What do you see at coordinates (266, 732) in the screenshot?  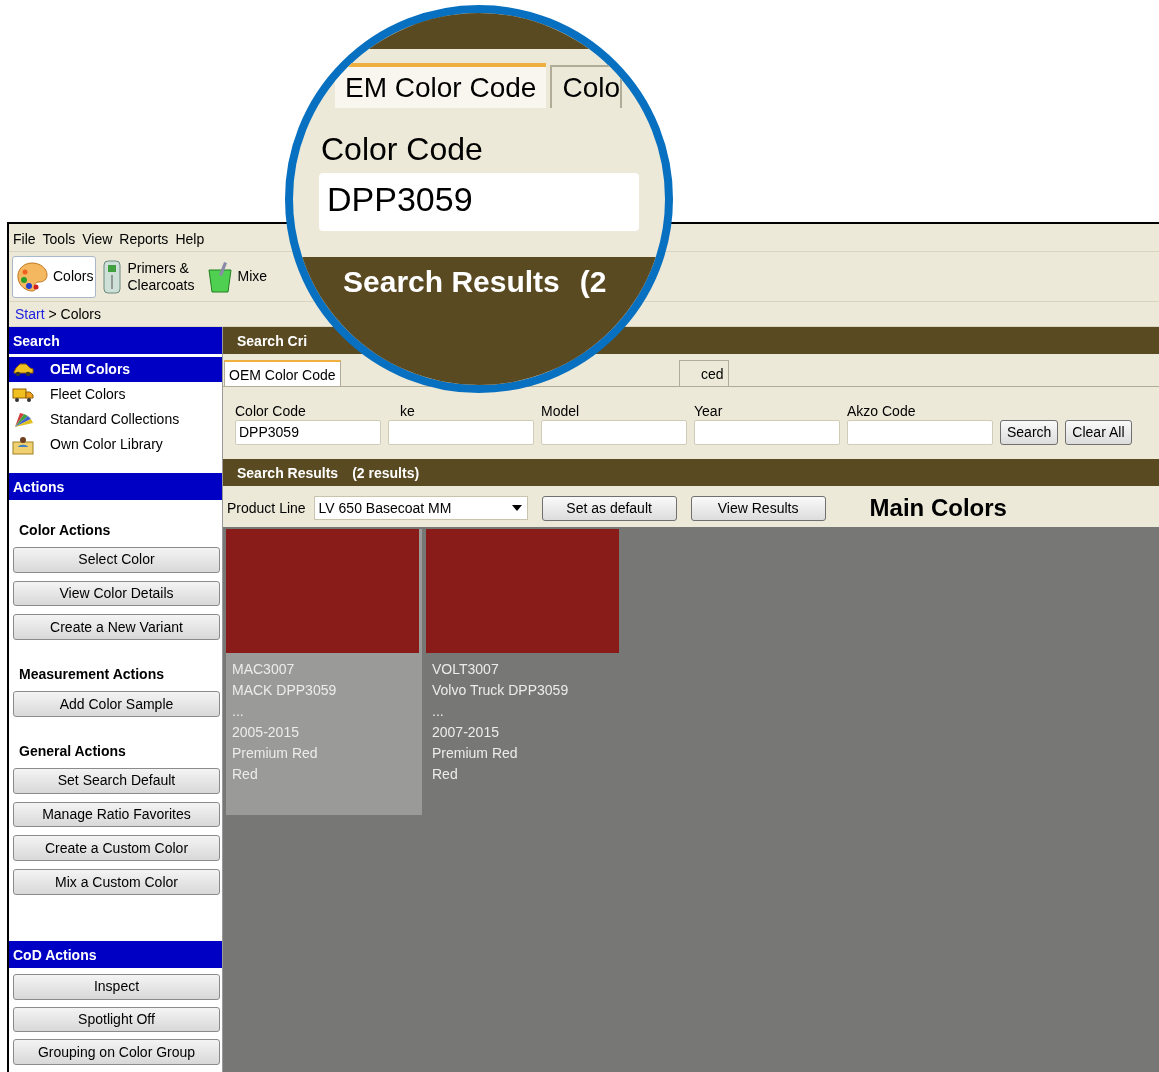 I see `swatch-detail: 2005-2015` at bounding box center [266, 732].